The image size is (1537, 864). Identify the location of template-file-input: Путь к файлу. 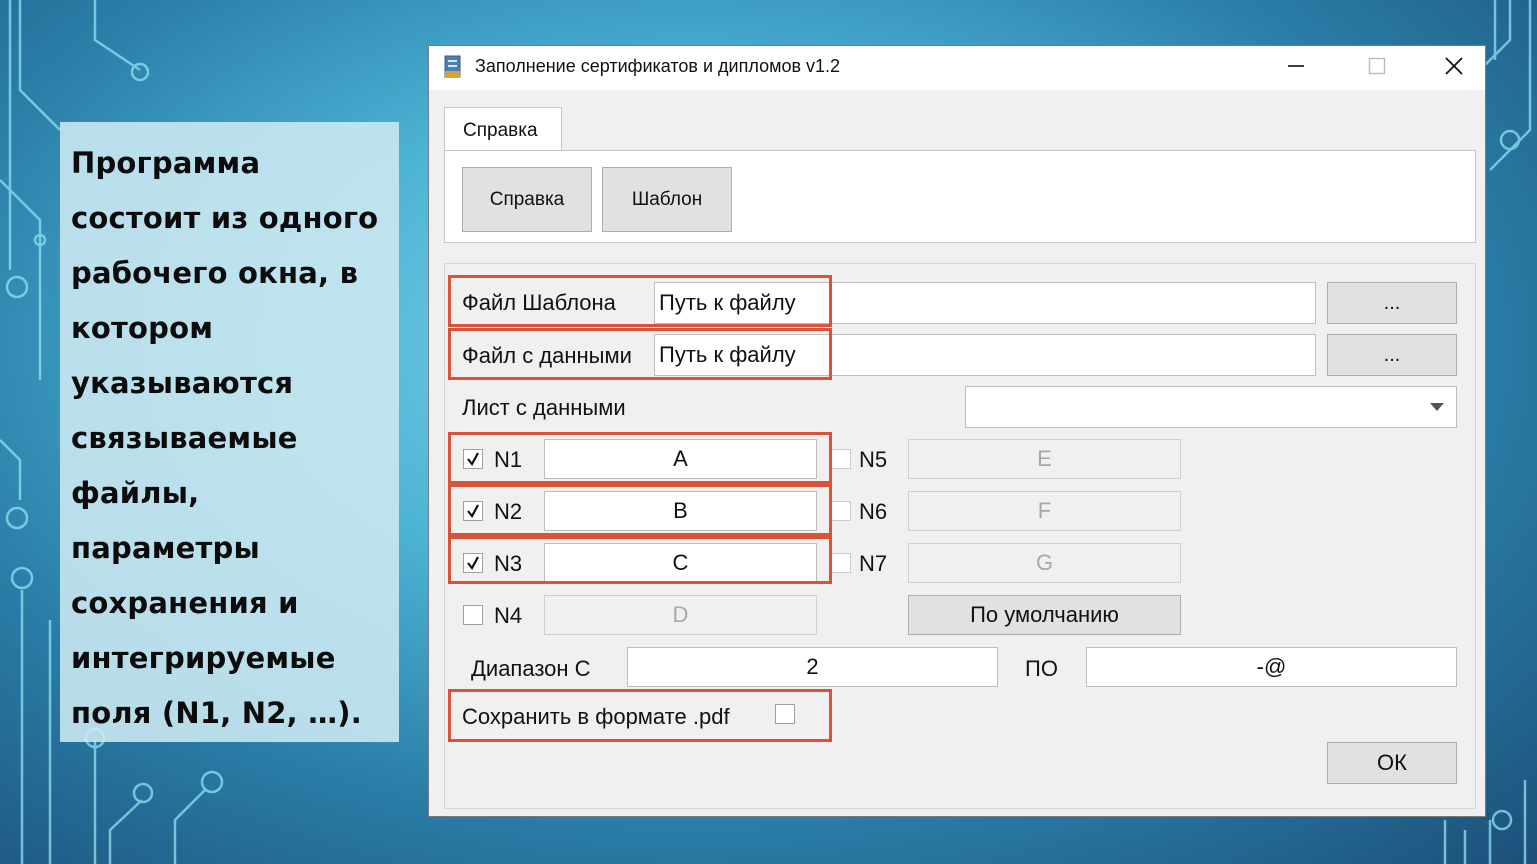
(985, 303).